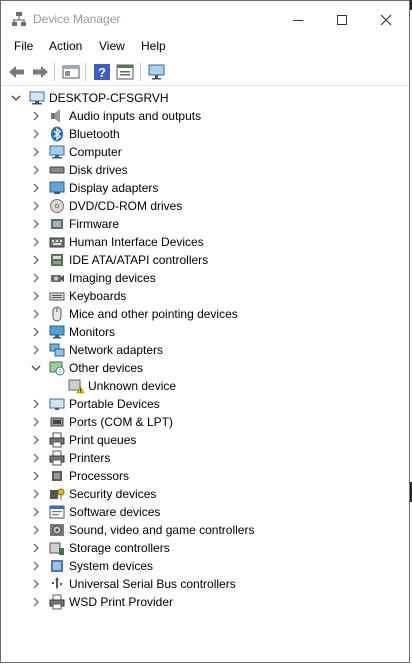 The image size is (412, 665). I want to click on tree-category-item: Disk drives, so click(201, 170).